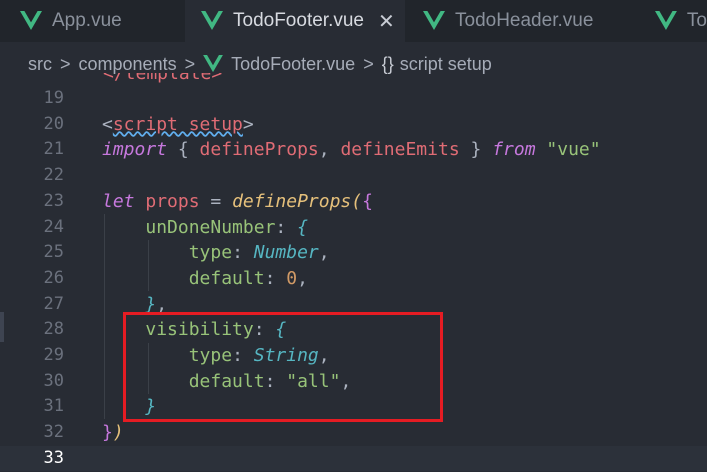 The image size is (707, 472). I want to click on breadcrumb-components: components, so click(128, 64).